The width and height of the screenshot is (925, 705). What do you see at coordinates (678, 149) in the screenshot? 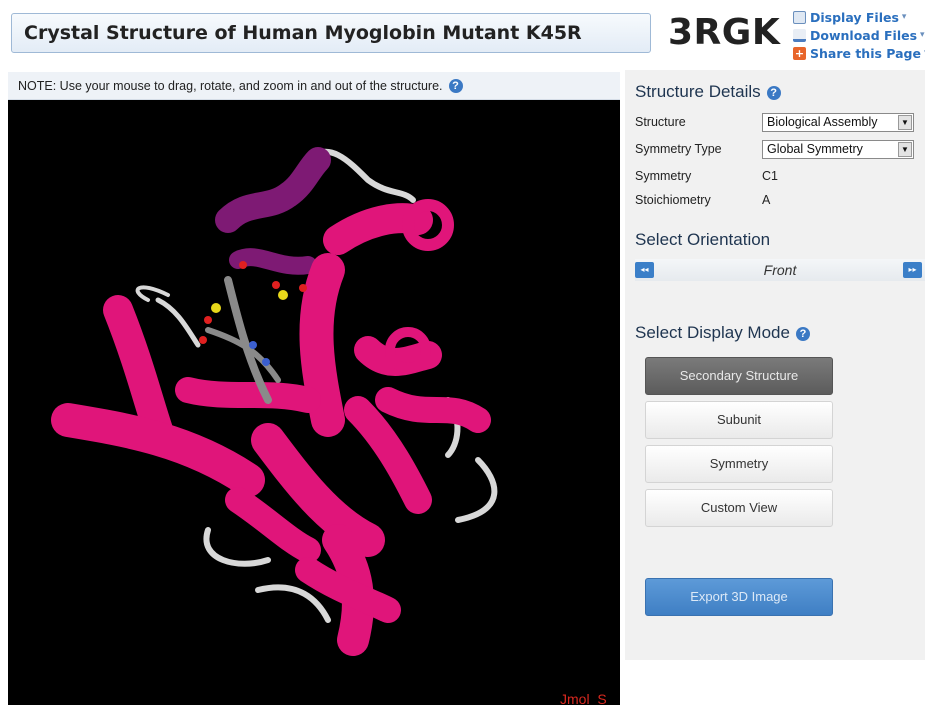
I see `symmetry-type-label: Symmetry Type` at bounding box center [678, 149].